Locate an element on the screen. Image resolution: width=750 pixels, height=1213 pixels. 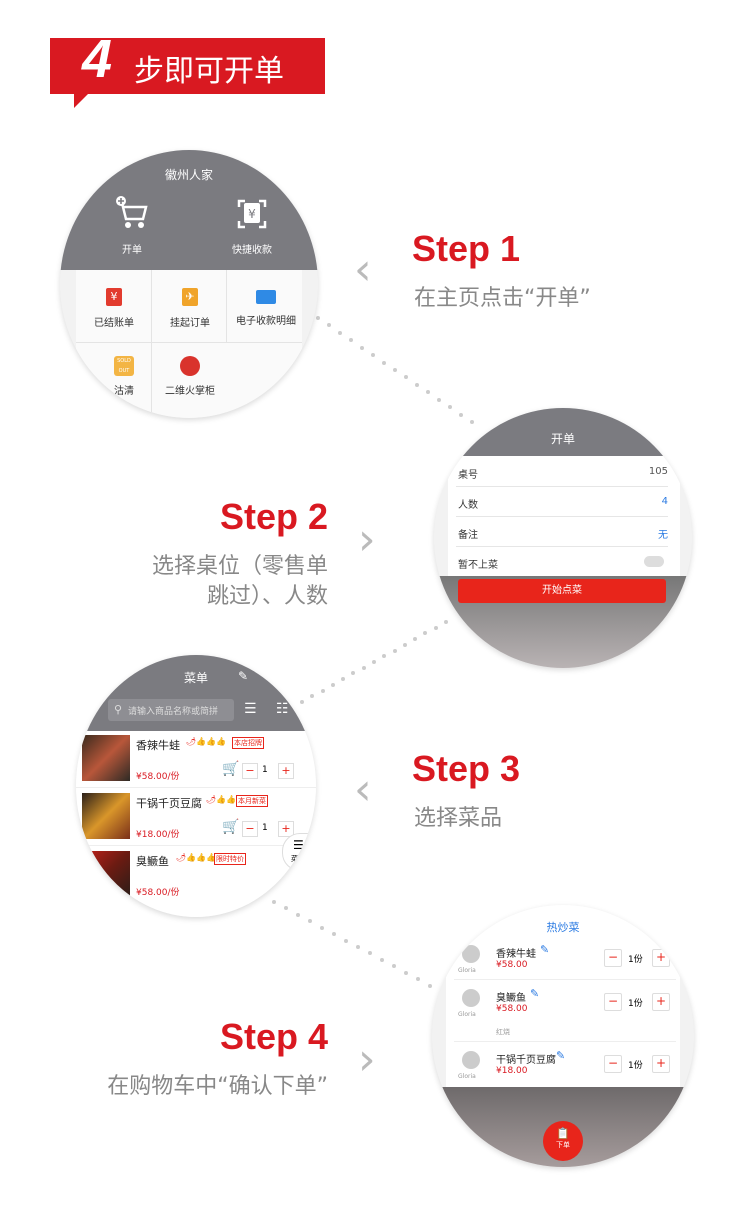
filter-icon: ☰ is located at coordinates (250, 709).